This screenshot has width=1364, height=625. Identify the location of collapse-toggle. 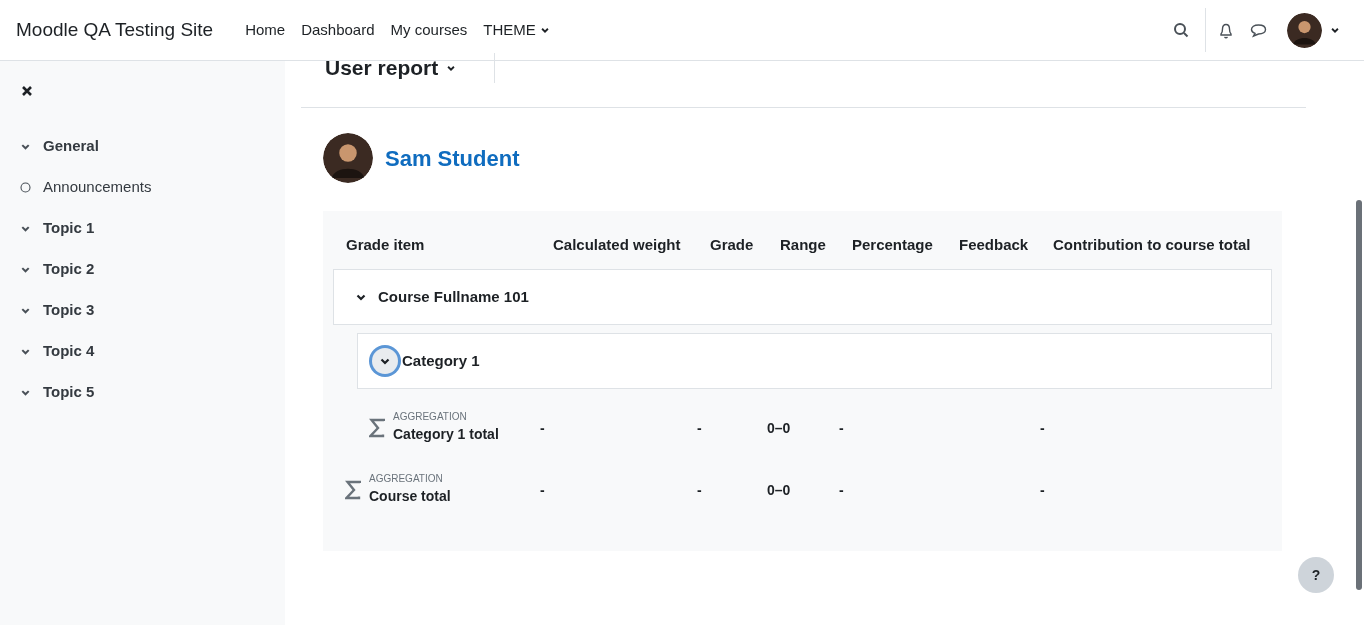
(385, 361).